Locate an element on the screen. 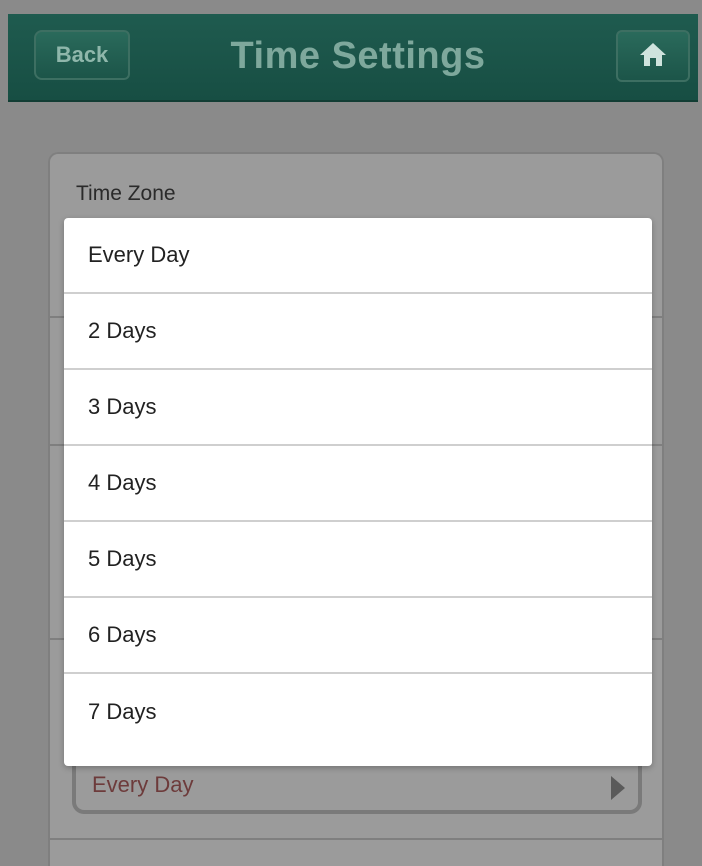 The height and width of the screenshot is (866, 702). dropdown-option: 3 Days is located at coordinates (358, 408).